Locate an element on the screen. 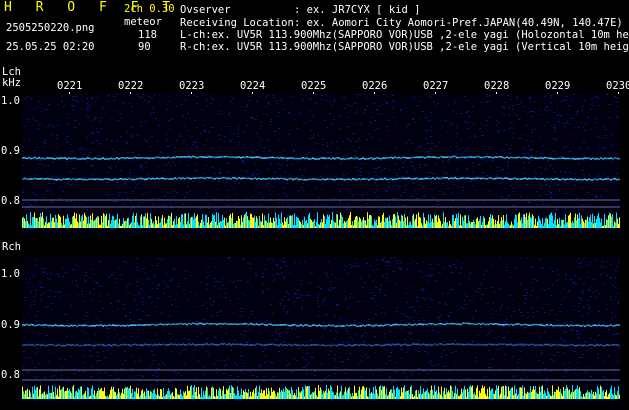 The width and height of the screenshot is (629, 410). observer-label: Ovserver is located at coordinates (205, 10).